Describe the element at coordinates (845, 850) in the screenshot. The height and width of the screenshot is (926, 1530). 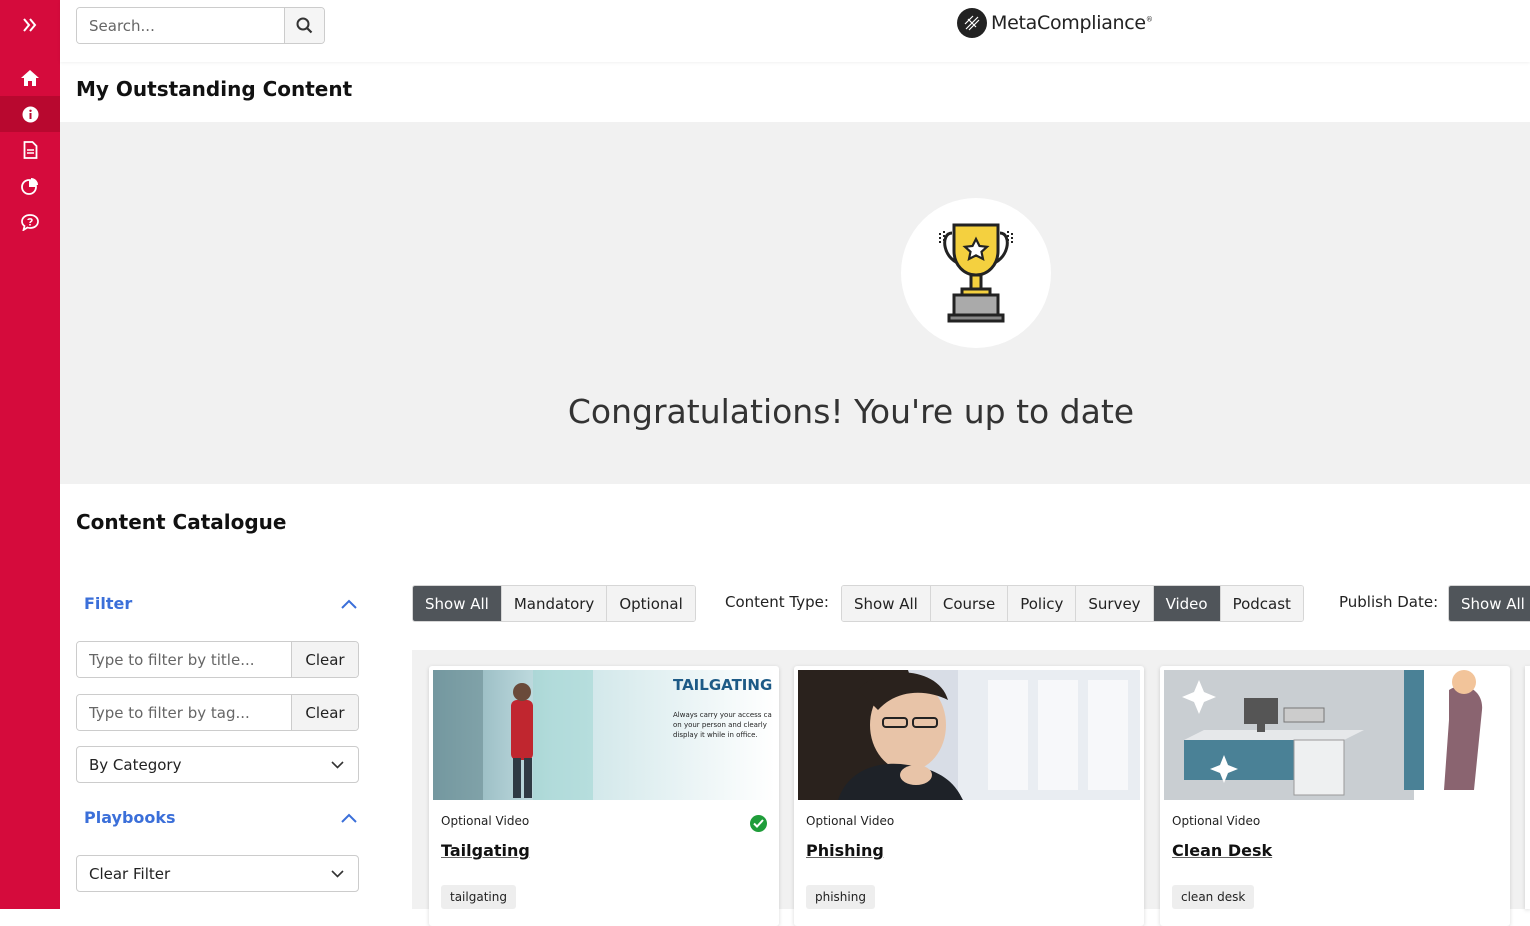
I see `card-title-link: Phishing` at that location.